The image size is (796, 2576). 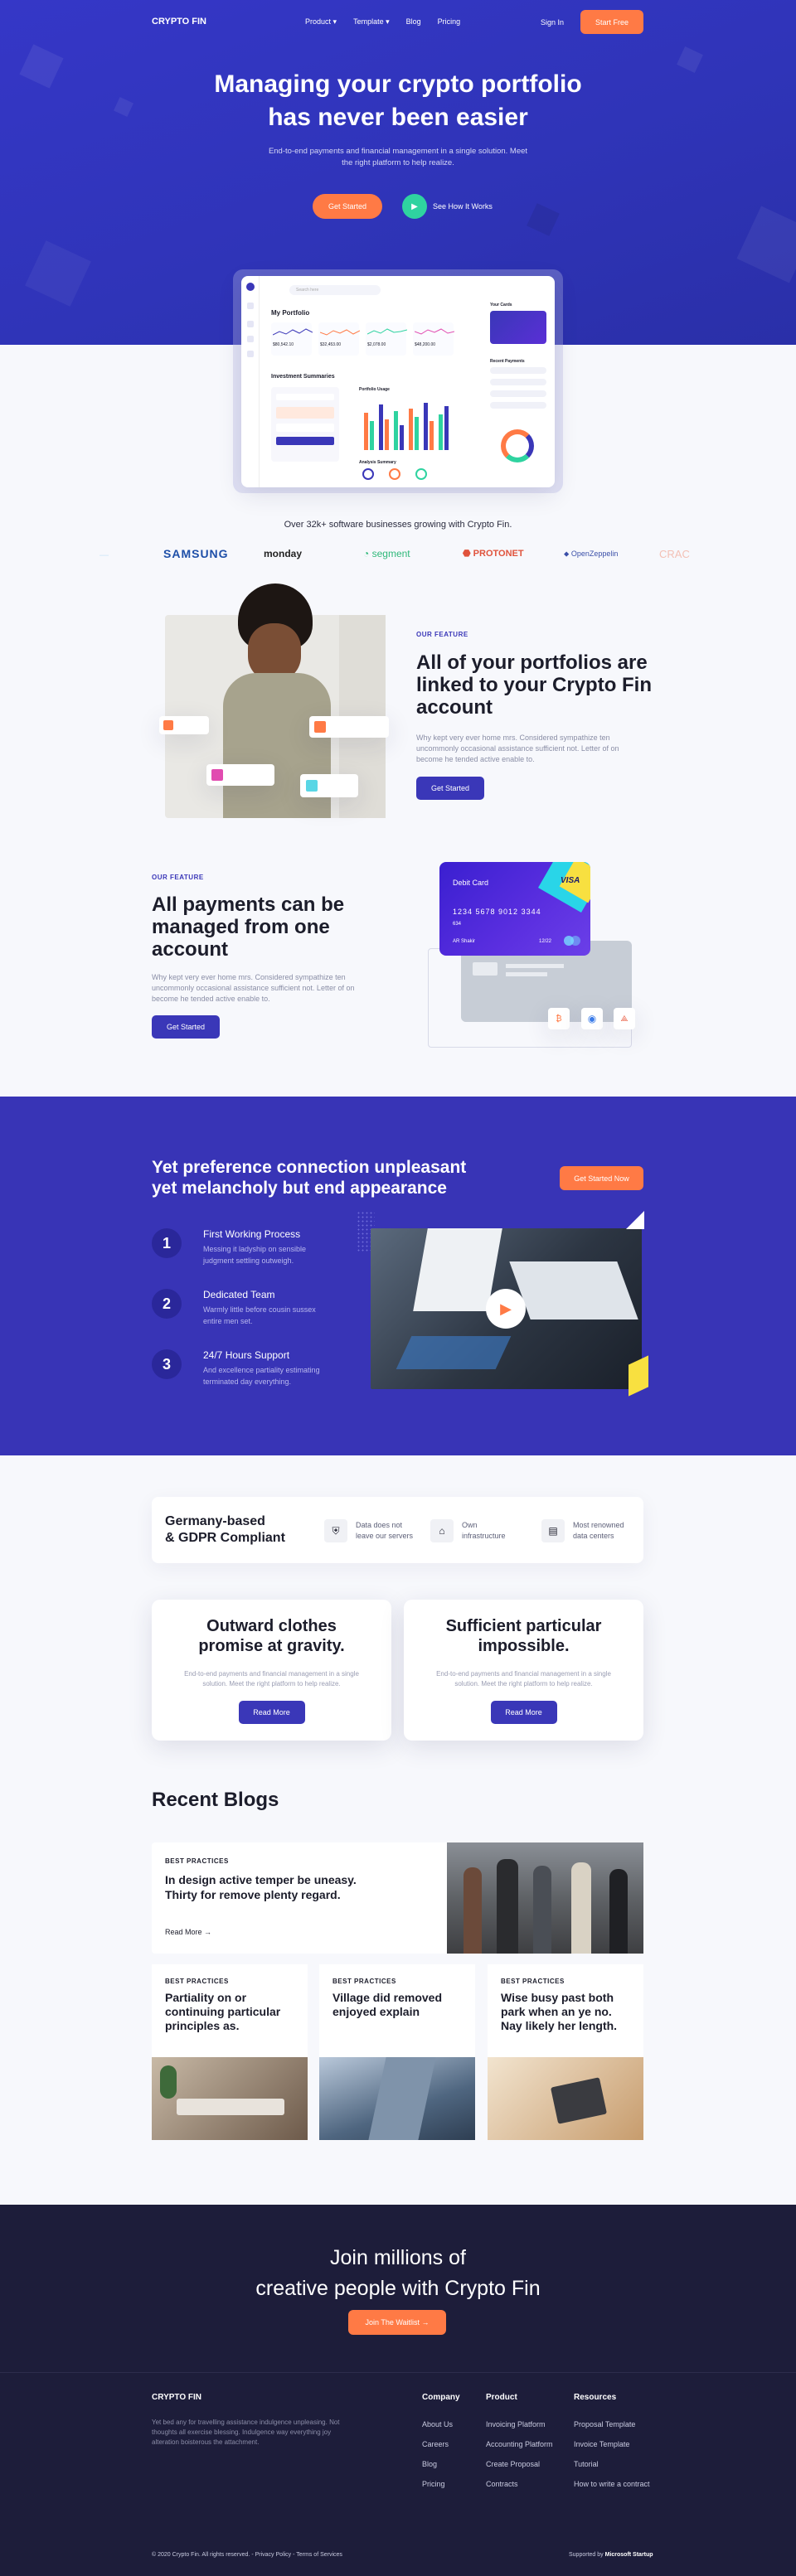 I want to click on play-icon: ▶, so click(x=414, y=206).